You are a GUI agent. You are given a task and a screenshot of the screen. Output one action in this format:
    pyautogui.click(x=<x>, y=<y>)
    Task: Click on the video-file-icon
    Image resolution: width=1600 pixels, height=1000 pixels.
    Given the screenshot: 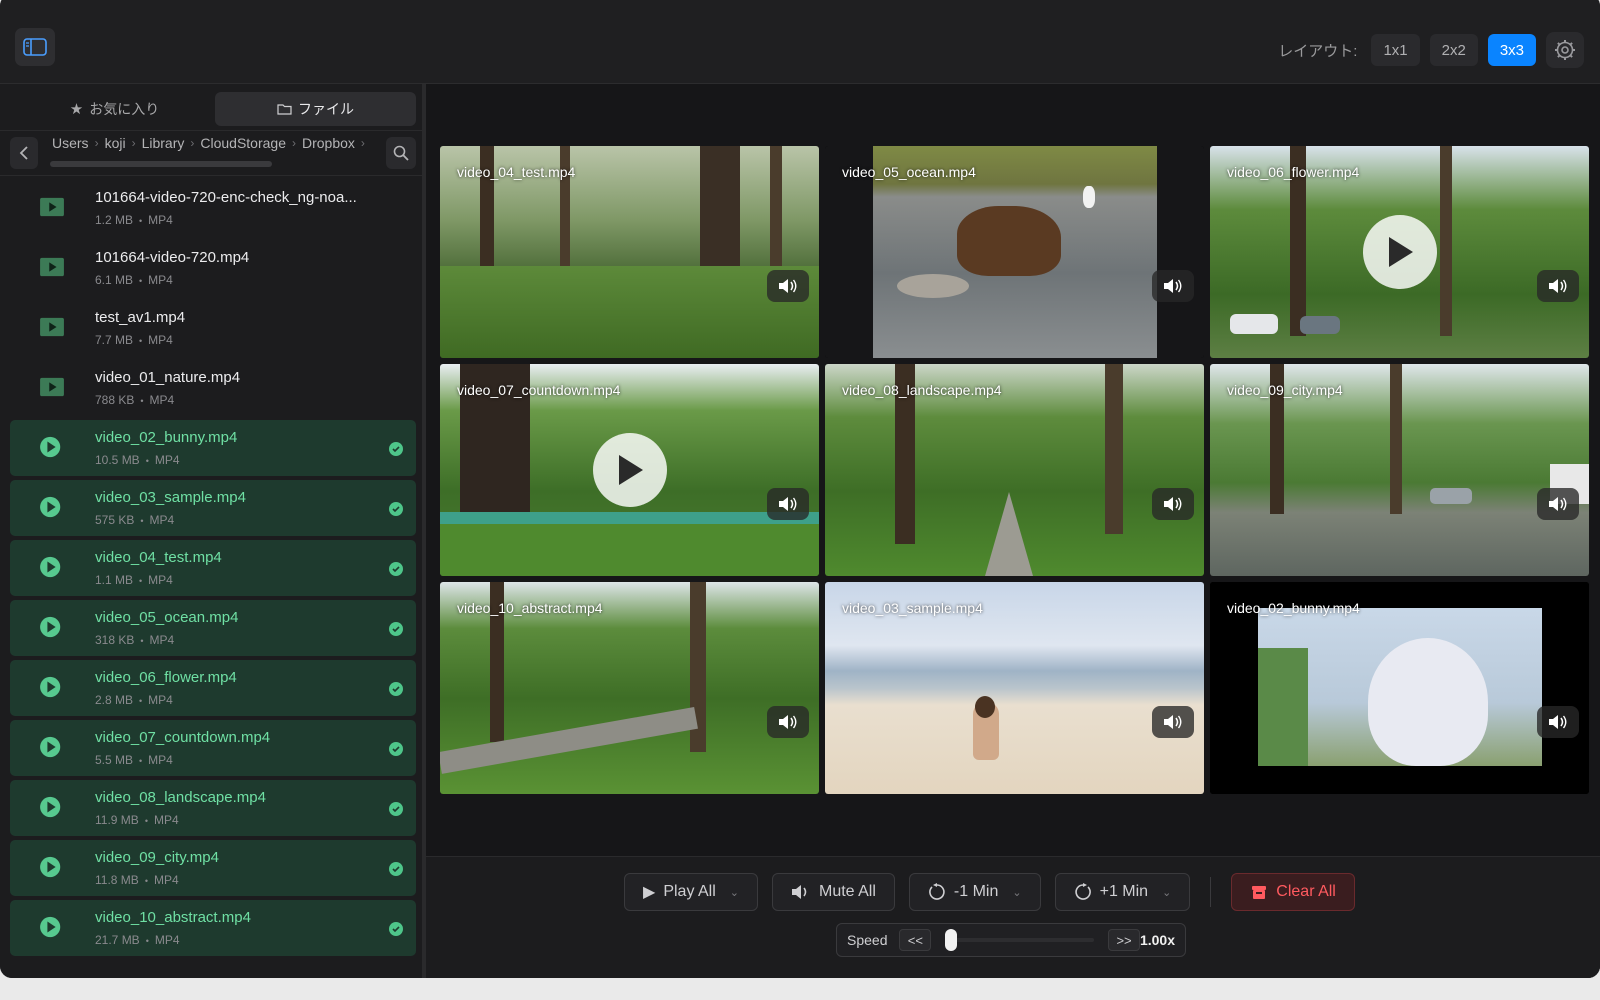 What is the action you would take?
    pyautogui.click(x=52, y=267)
    